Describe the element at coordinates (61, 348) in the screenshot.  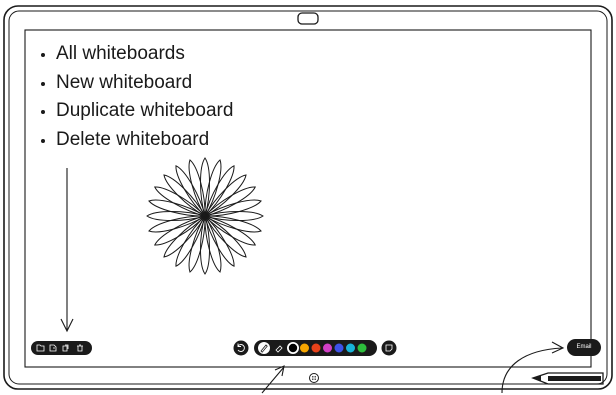
I see `left-toolbar` at that location.